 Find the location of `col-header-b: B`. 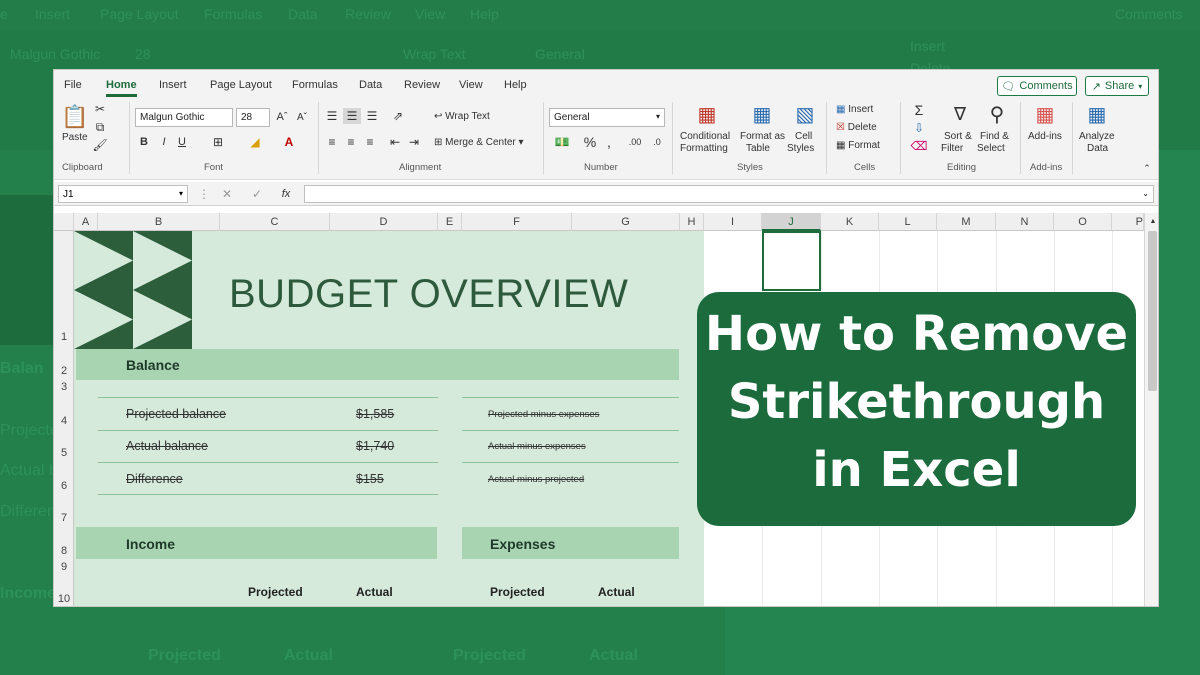

col-header-b: B is located at coordinates (159, 222).